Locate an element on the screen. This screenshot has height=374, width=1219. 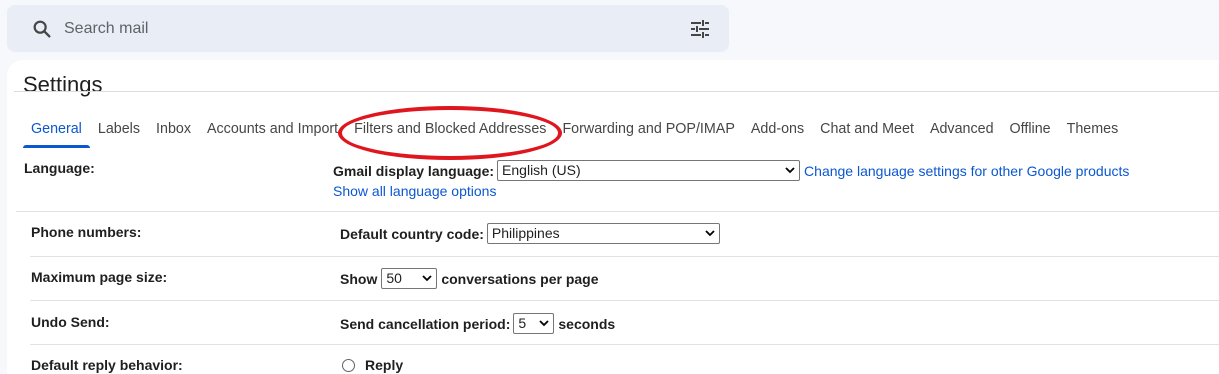
field-label: Show is located at coordinates (359, 278).